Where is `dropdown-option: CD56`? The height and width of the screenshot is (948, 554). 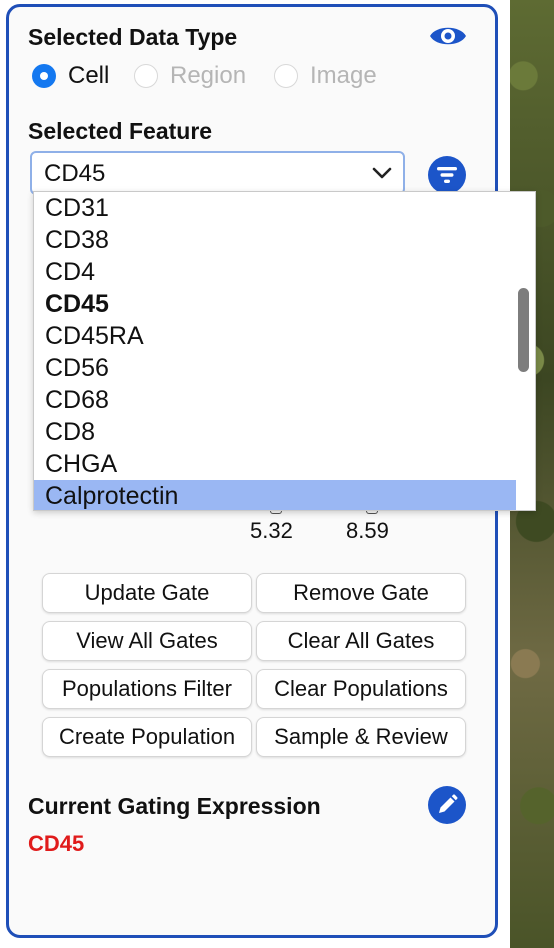
dropdown-option: CD56 is located at coordinates (275, 368).